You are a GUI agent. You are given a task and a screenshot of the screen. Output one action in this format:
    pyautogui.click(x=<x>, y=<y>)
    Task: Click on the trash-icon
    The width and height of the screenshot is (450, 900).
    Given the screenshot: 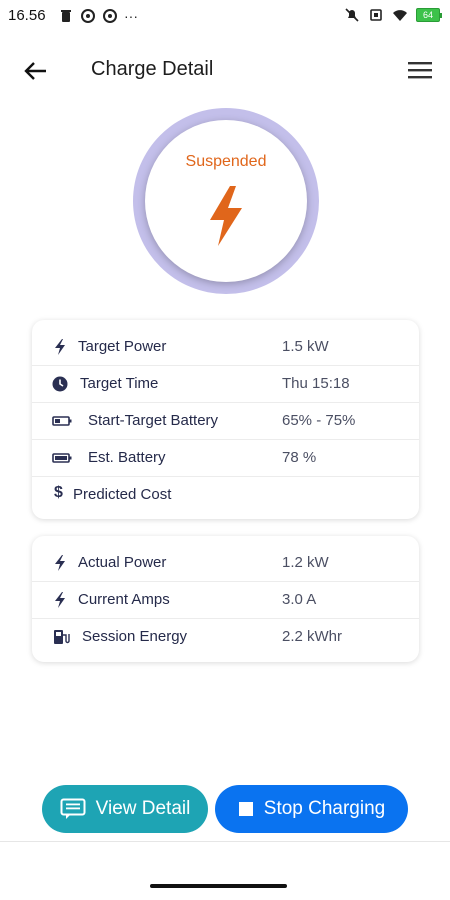 What is the action you would take?
    pyautogui.click(x=66, y=16)
    